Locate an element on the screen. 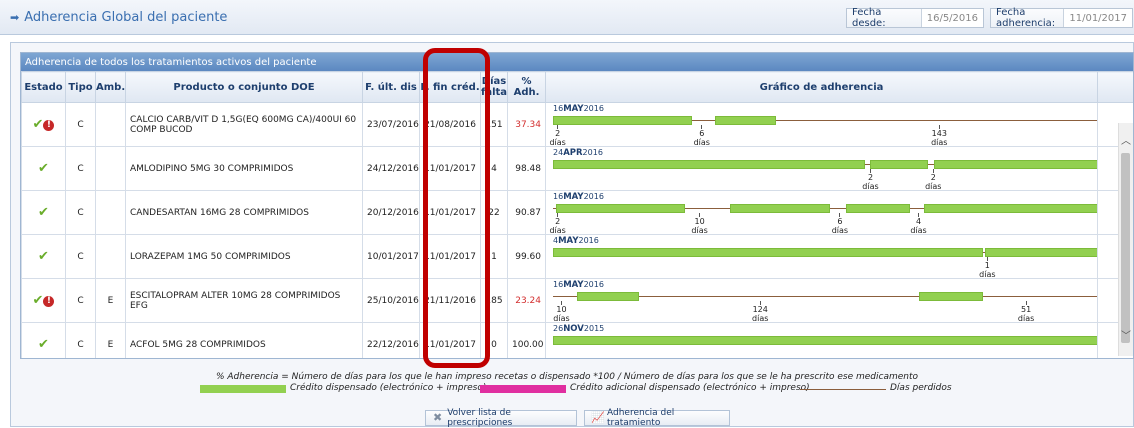 The width and height of the screenshot is (1134, 428). chart-start-date: 24APR2016 is located at coordinates (578, 153).